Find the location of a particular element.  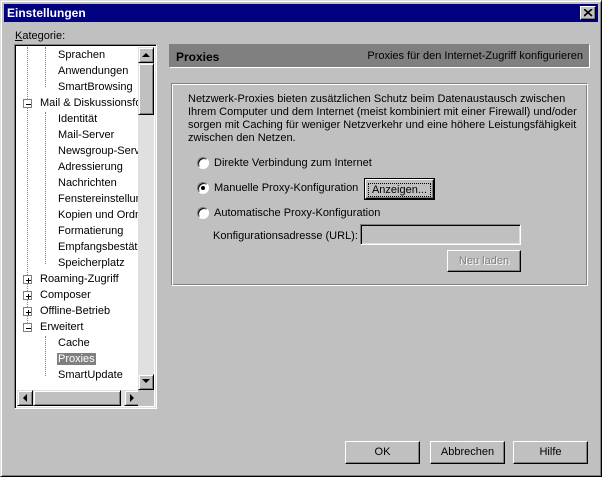

tree-item-label: Nachrichten is located at coordinates (87, 183).